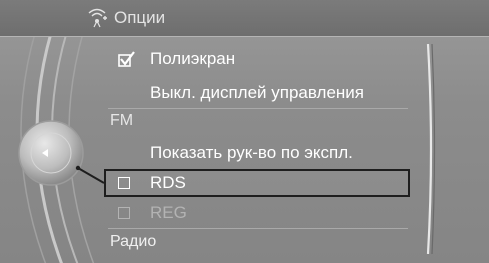  I want to click on menu-item-reg: REG, so click(257, 213).